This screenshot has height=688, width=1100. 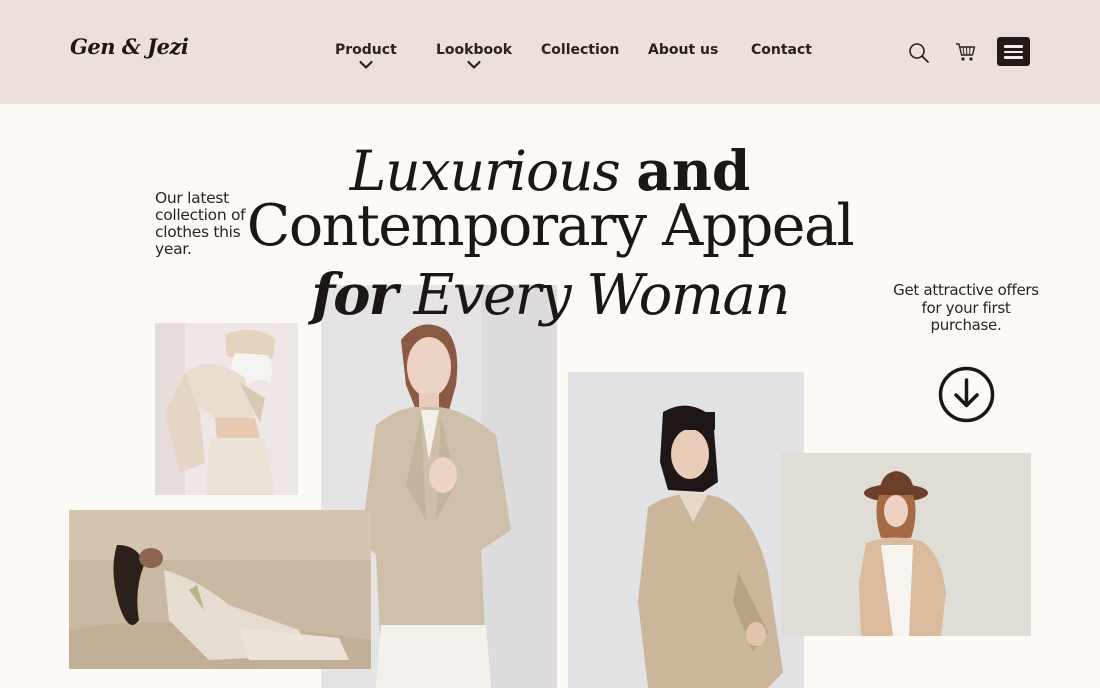 What do you see at coordinates (602, 295) in the screenshot?
I see `hero-line-3-italic: Every Woman` at bounding box center [602, 295].